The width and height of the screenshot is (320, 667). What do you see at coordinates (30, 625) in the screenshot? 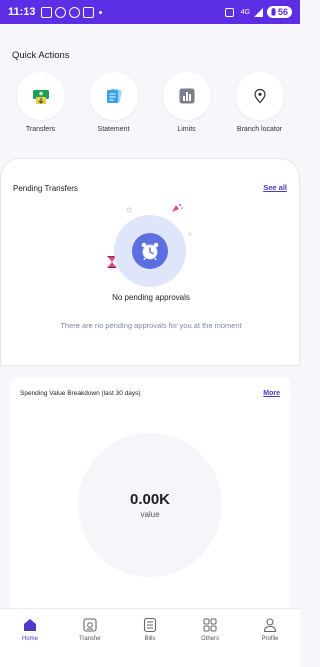
I see `home-icon` at bounding box center [30, 625].